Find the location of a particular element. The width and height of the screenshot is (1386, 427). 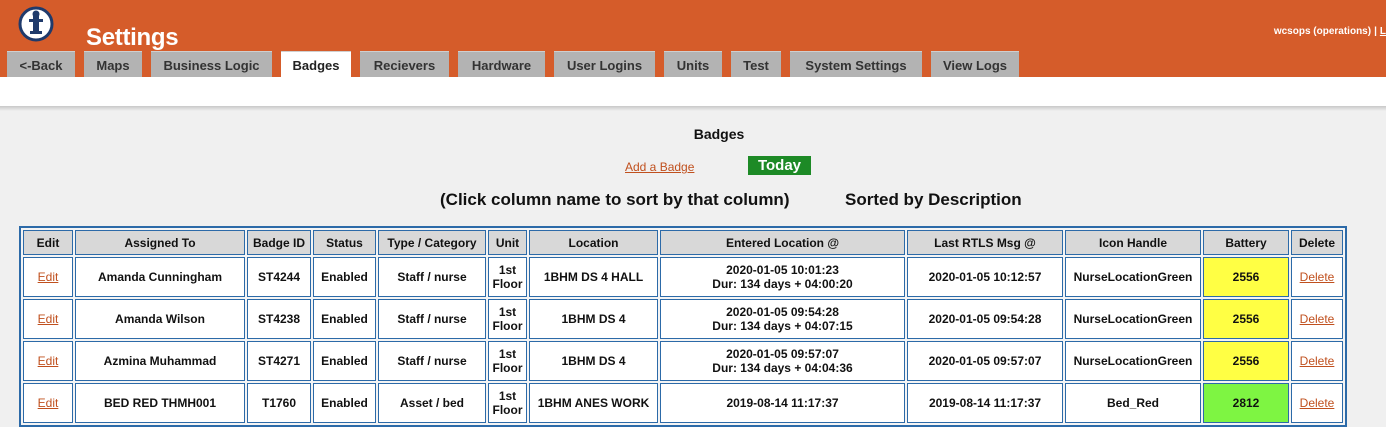

column-header-icon-handle: Icon Handle is located at coordinates (1133, 242).